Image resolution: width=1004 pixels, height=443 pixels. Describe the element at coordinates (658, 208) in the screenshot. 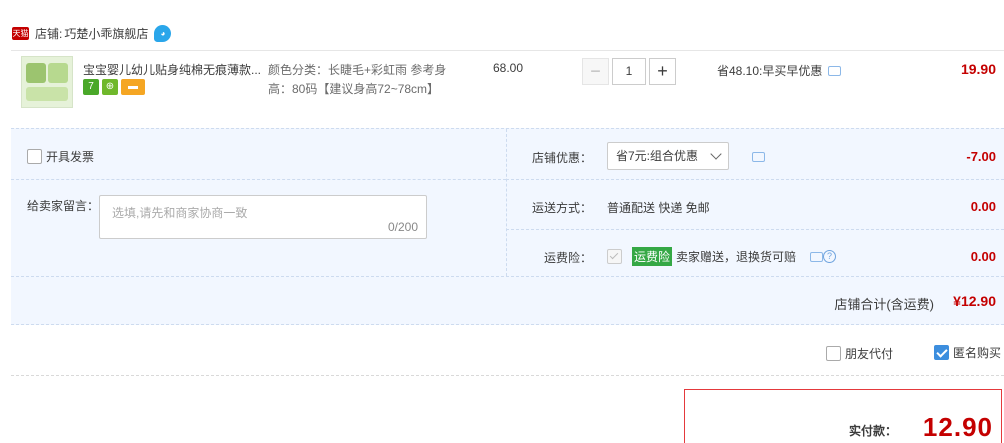

I see `shipping-method: 普通配送 快递 免邮` at that location.